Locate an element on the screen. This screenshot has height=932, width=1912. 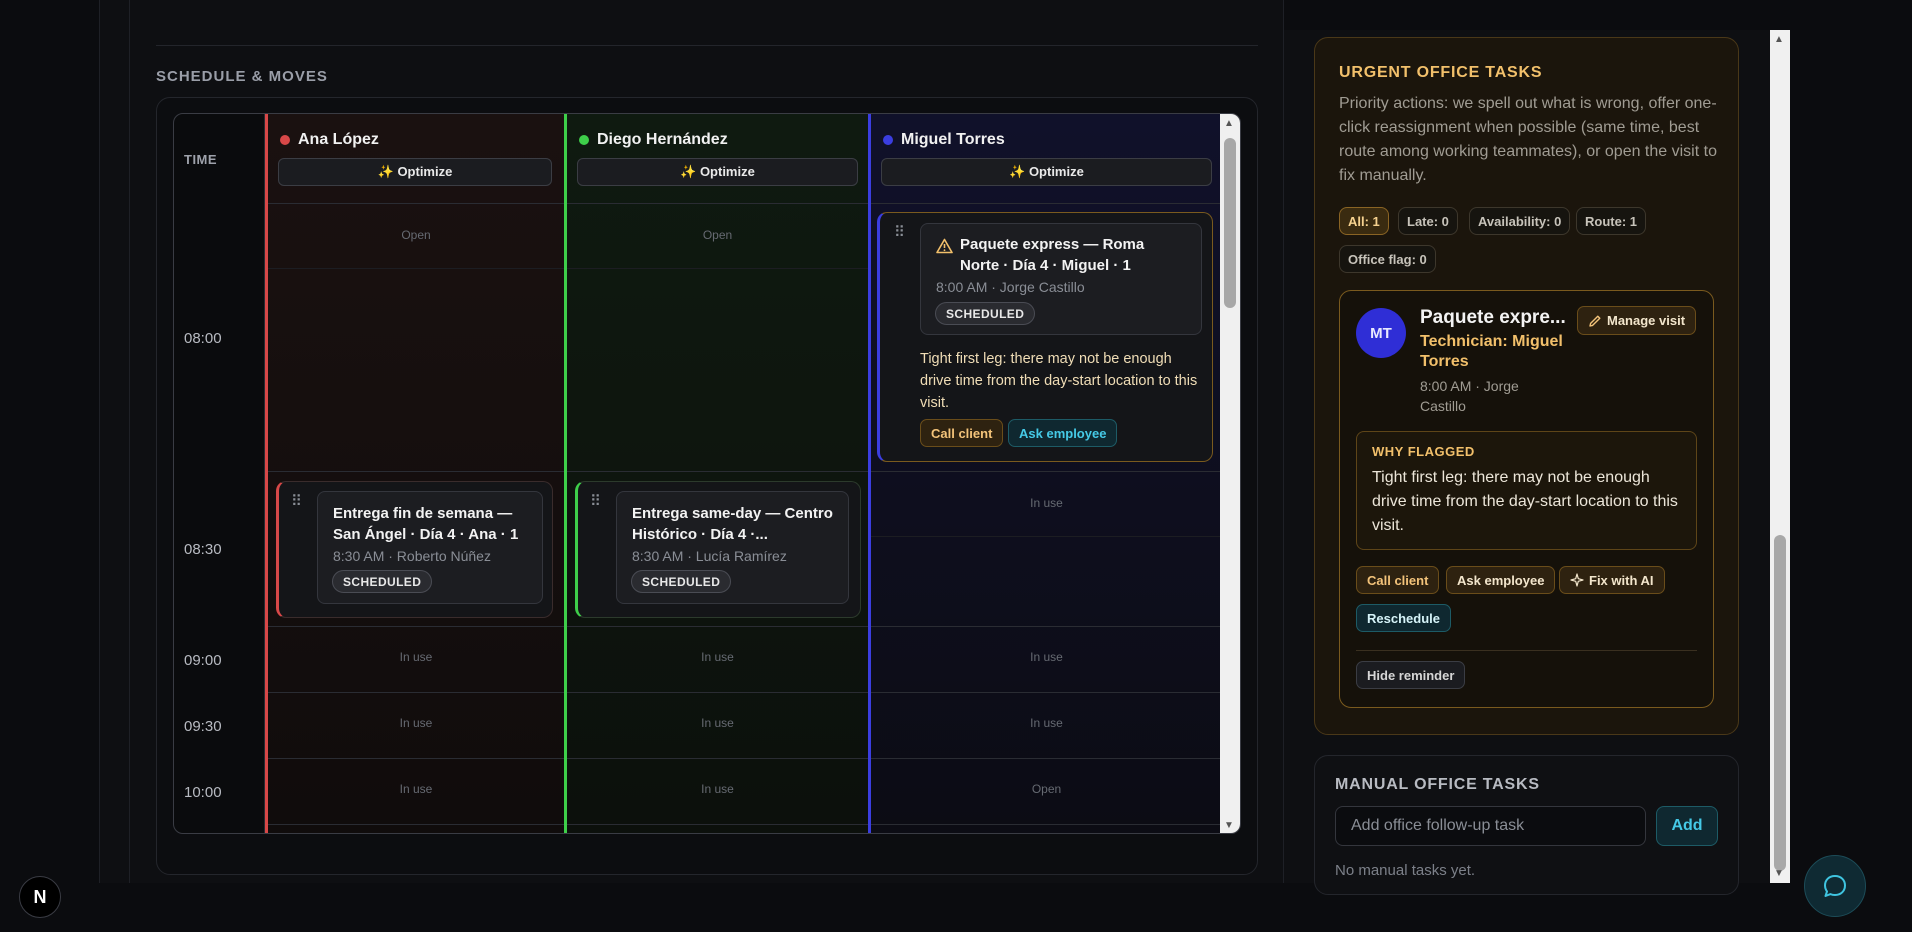
hide-reminder-button: Hide reminder is located at coordinates (1411, 675).